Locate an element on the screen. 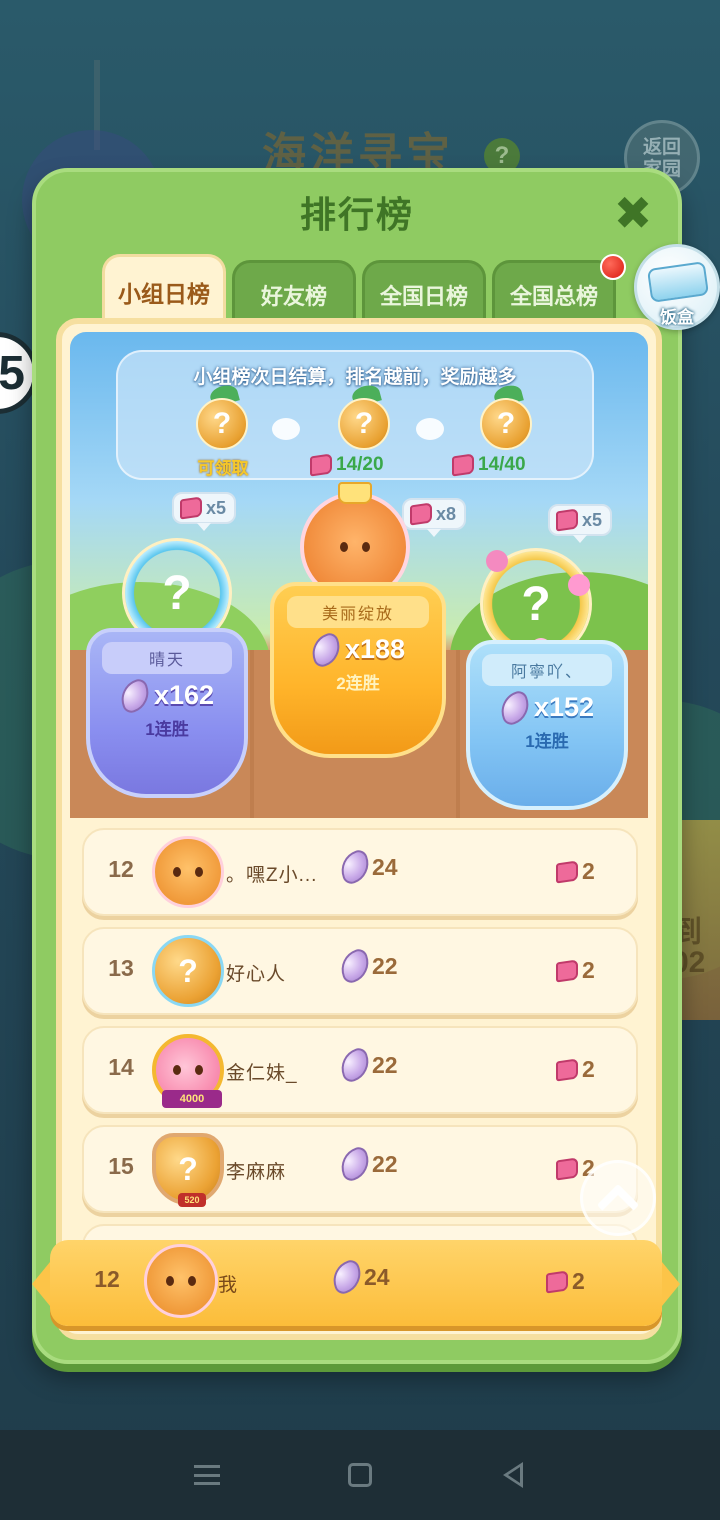 Image resolution: width=720 pixels, height=1520 pixels. modal-title: 排行榜 is located at coordinates (356, 214).